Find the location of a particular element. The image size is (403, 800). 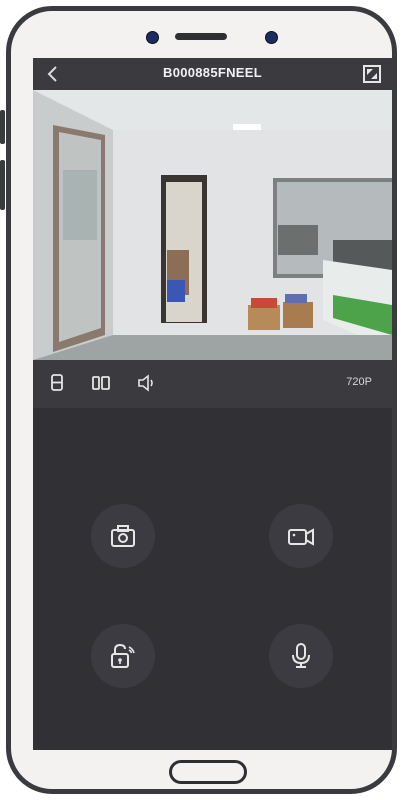

talk-button is located at coordinates (301, 656).